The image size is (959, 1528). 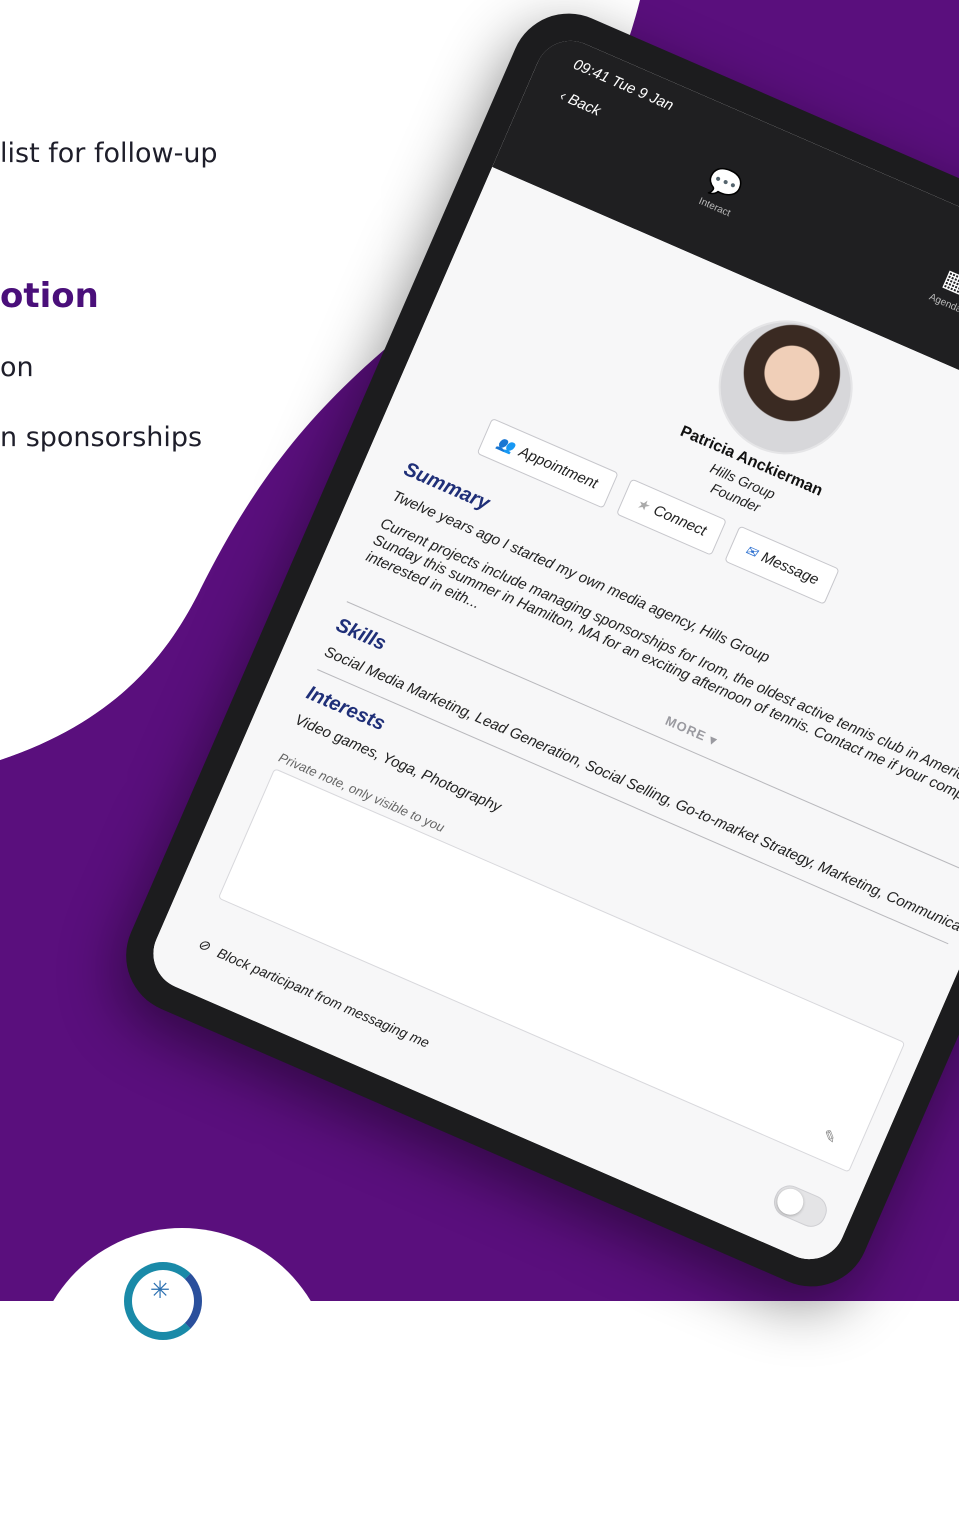 What do you see at coordinates (506, 444) in the screenshot?
I see `people-icon: 👥` at bounding box center [506, 444].